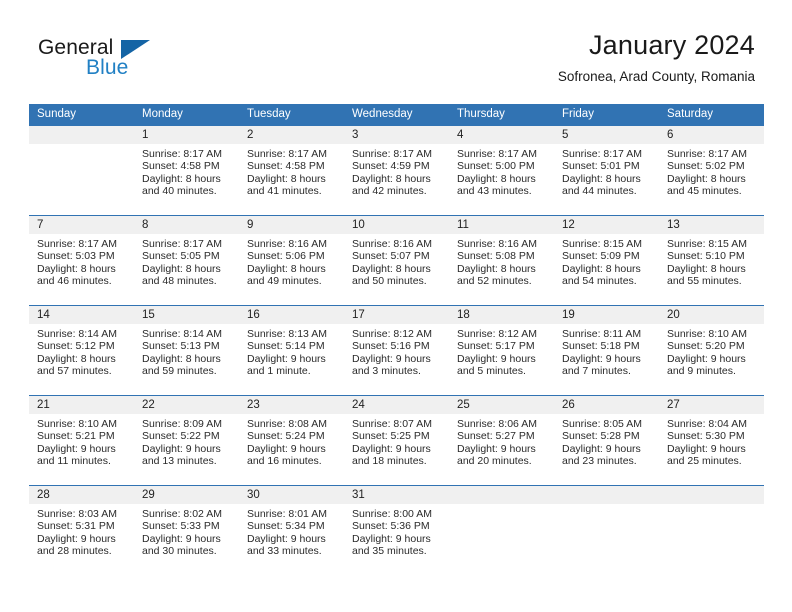 This screenshot has width=792, height=612. Describe the element at coordinates (606, 114) in the screenshot. I see `weekday-header-friday: Friday` at that location.